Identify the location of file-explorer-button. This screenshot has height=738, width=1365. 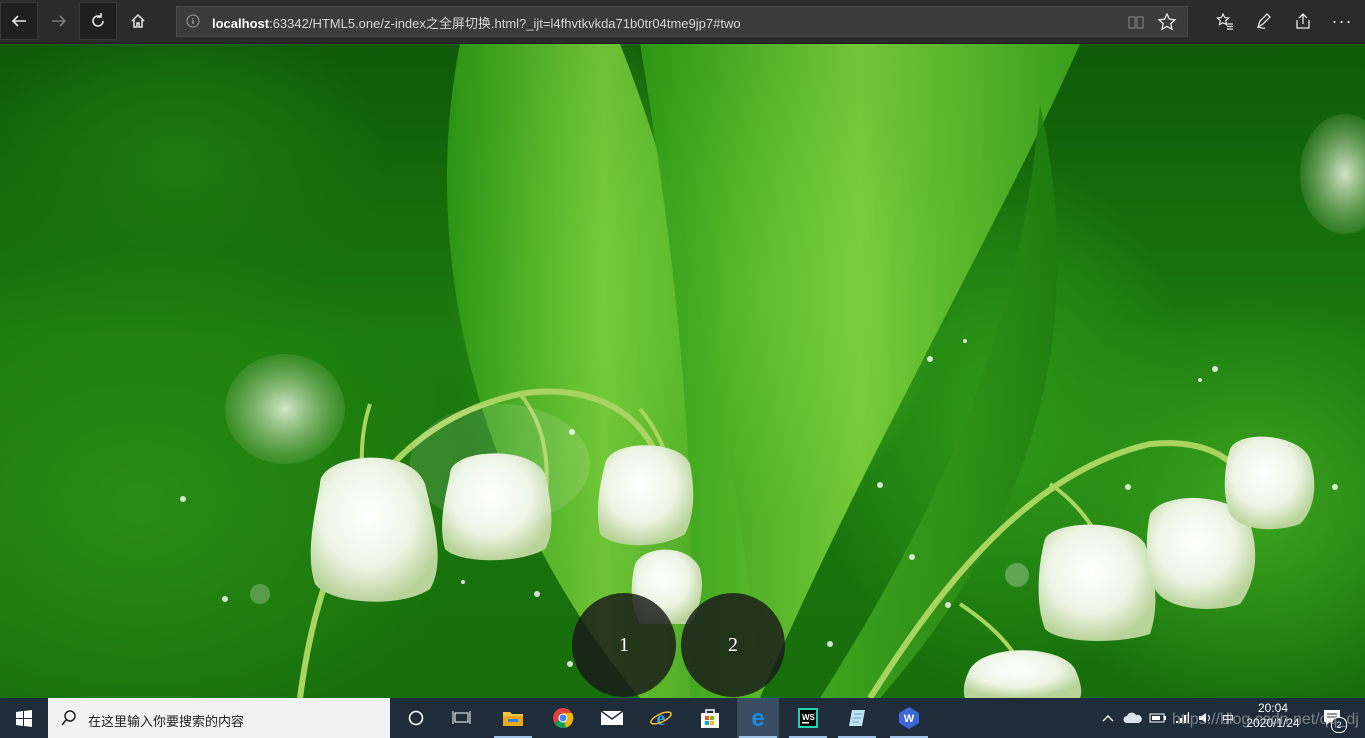
(513, 718).